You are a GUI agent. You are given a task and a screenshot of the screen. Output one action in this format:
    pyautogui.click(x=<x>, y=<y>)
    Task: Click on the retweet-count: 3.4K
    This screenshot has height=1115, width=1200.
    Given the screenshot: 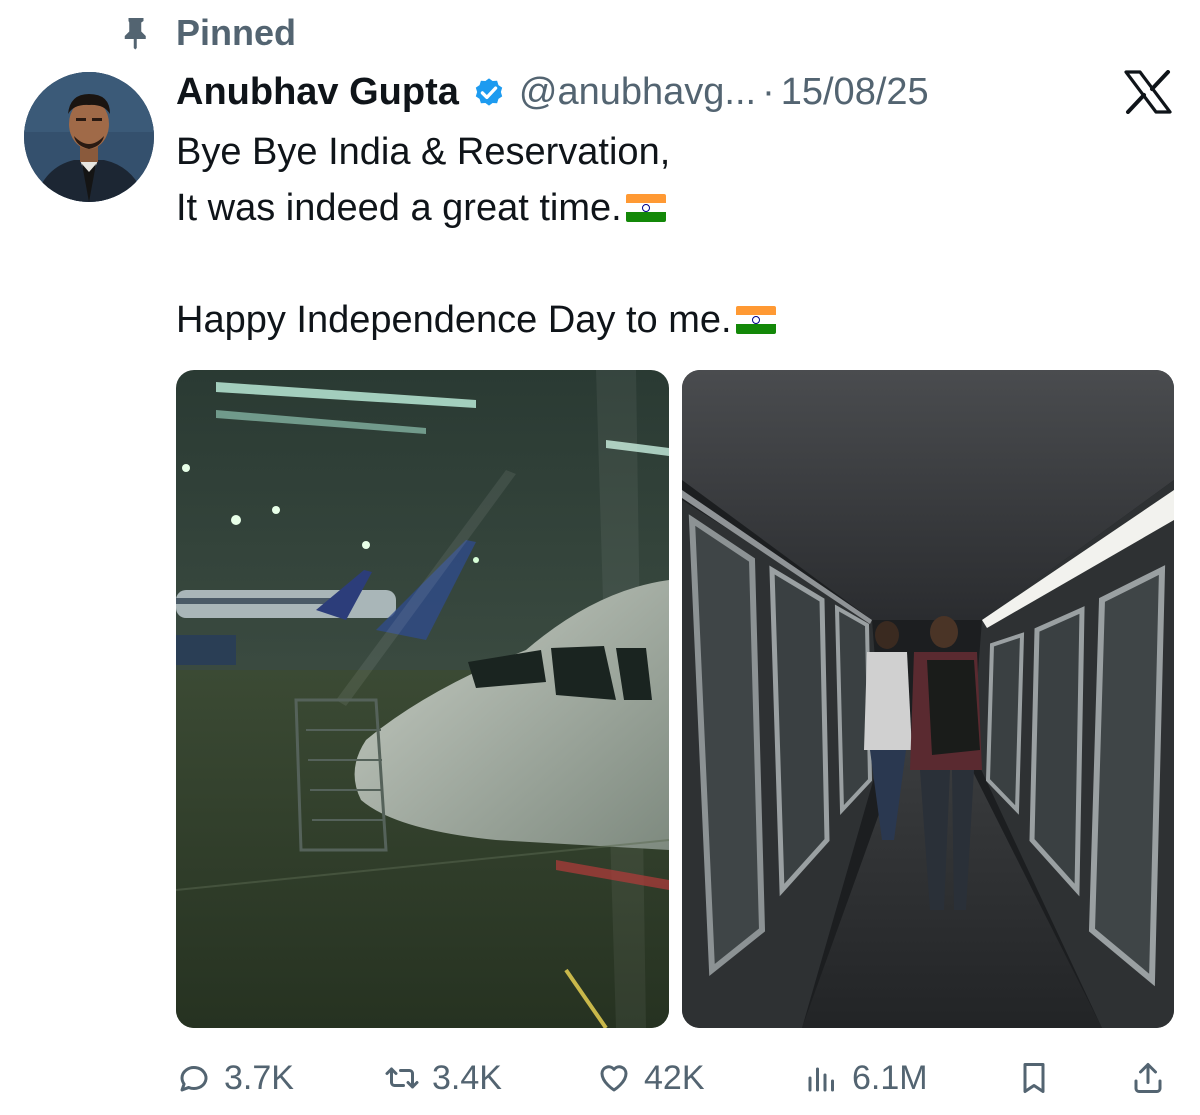 What is the action you would take?
    pyautogui.click(x=467, y=1077)
    